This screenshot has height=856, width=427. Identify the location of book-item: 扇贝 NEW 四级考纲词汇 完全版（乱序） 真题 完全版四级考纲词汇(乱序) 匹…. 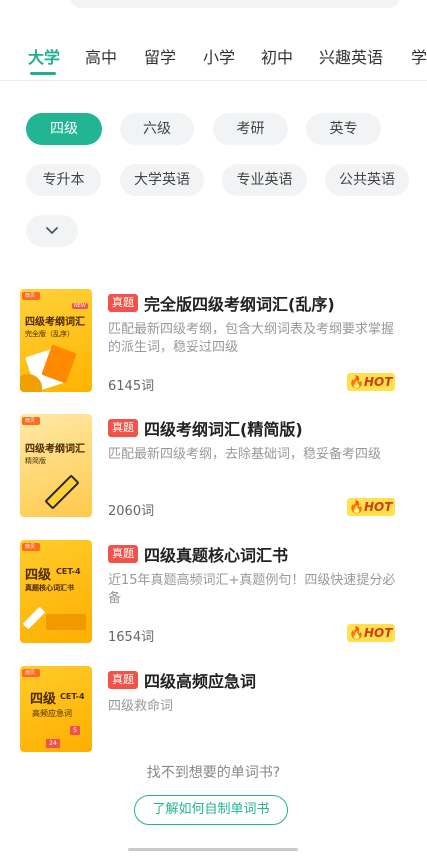
(213, 349).